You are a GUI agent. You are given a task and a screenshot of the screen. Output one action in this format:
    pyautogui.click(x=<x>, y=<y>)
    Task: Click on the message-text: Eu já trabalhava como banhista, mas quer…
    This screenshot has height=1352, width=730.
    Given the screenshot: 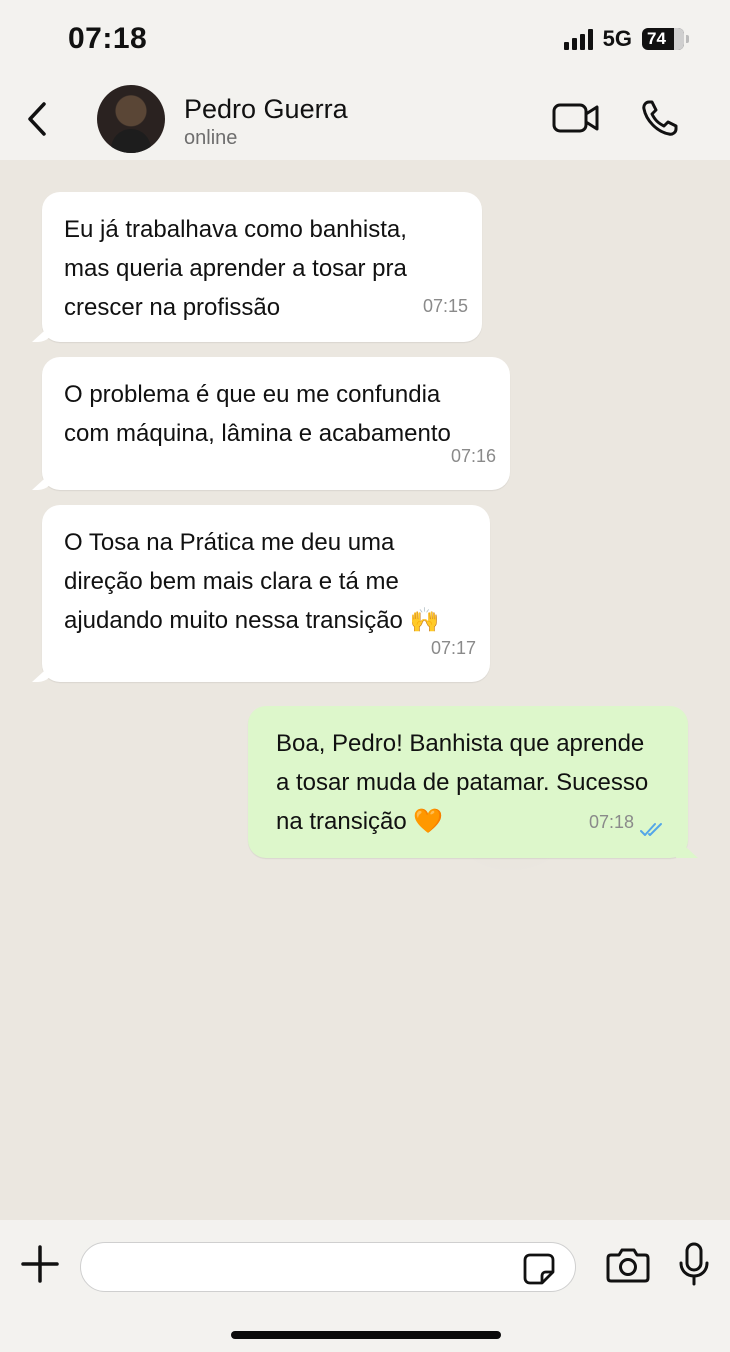 What is the action you would take?
    pyautogui.click(x=235, y=268)
    